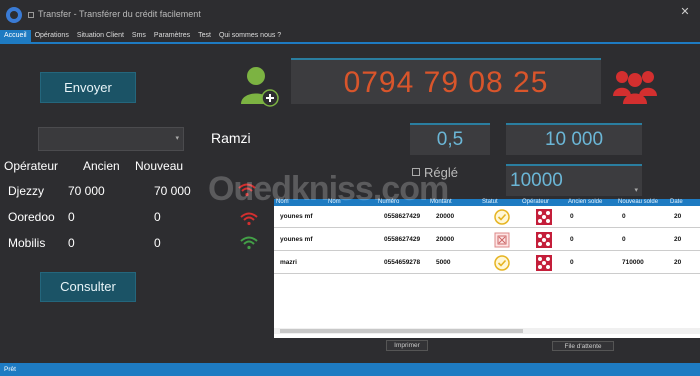  What do you see at coordinates (101, 166) in the screenshot?
I see `header-ancien: Ancien` at bounding box center [101, 166].